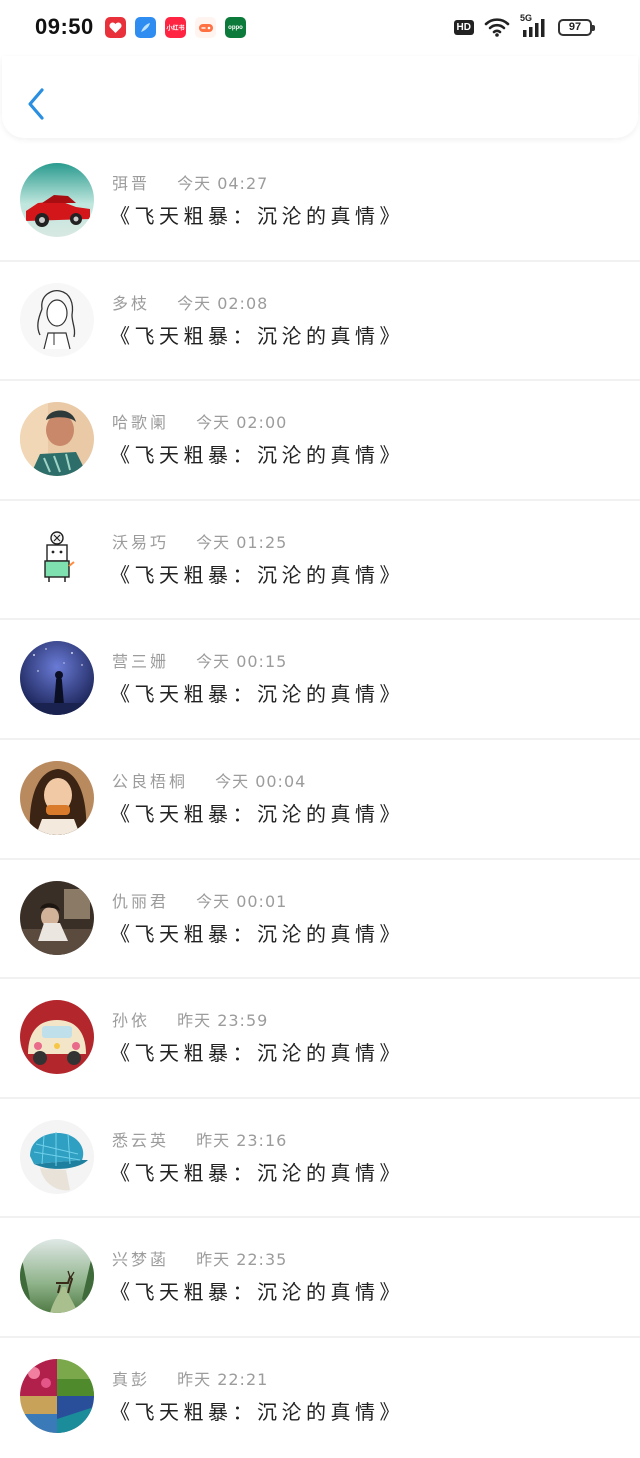 The image size is (640, 1458). What do you see at coordinates (140, 1259) in the screenshot?
I see `author-name: 兴梦菡` at bounding box center [140, 1259].